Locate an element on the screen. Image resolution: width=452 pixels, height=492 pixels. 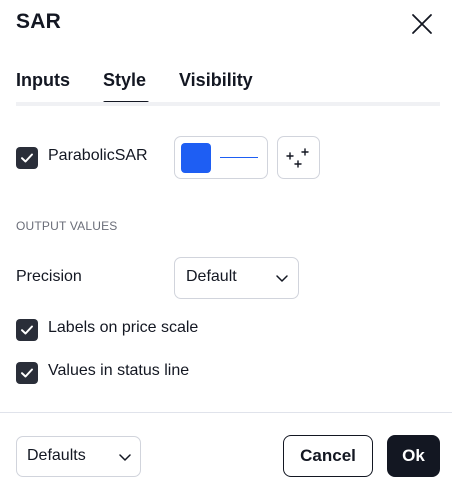
labels-on-price-scale-checkbox is located at coordinates (27, 330).